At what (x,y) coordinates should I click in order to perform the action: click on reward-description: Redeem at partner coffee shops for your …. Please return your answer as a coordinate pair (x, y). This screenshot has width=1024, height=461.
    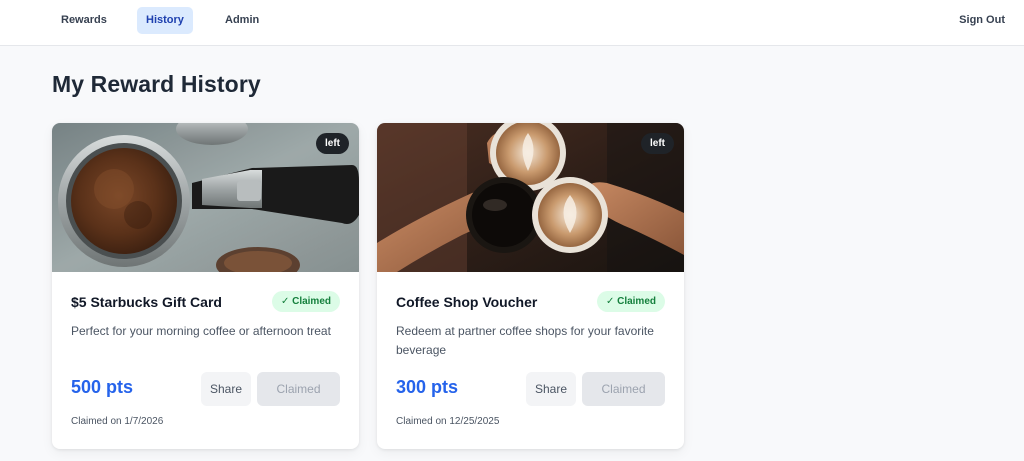
    Looking at the image, I should click on (525, 340).